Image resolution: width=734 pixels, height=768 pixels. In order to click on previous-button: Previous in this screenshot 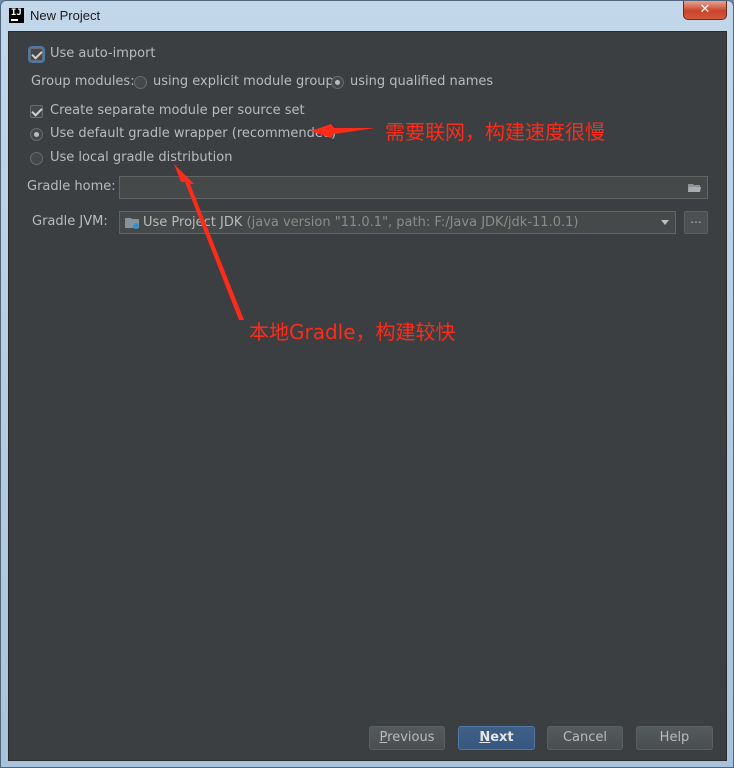, I will do `click(407, 738)`.